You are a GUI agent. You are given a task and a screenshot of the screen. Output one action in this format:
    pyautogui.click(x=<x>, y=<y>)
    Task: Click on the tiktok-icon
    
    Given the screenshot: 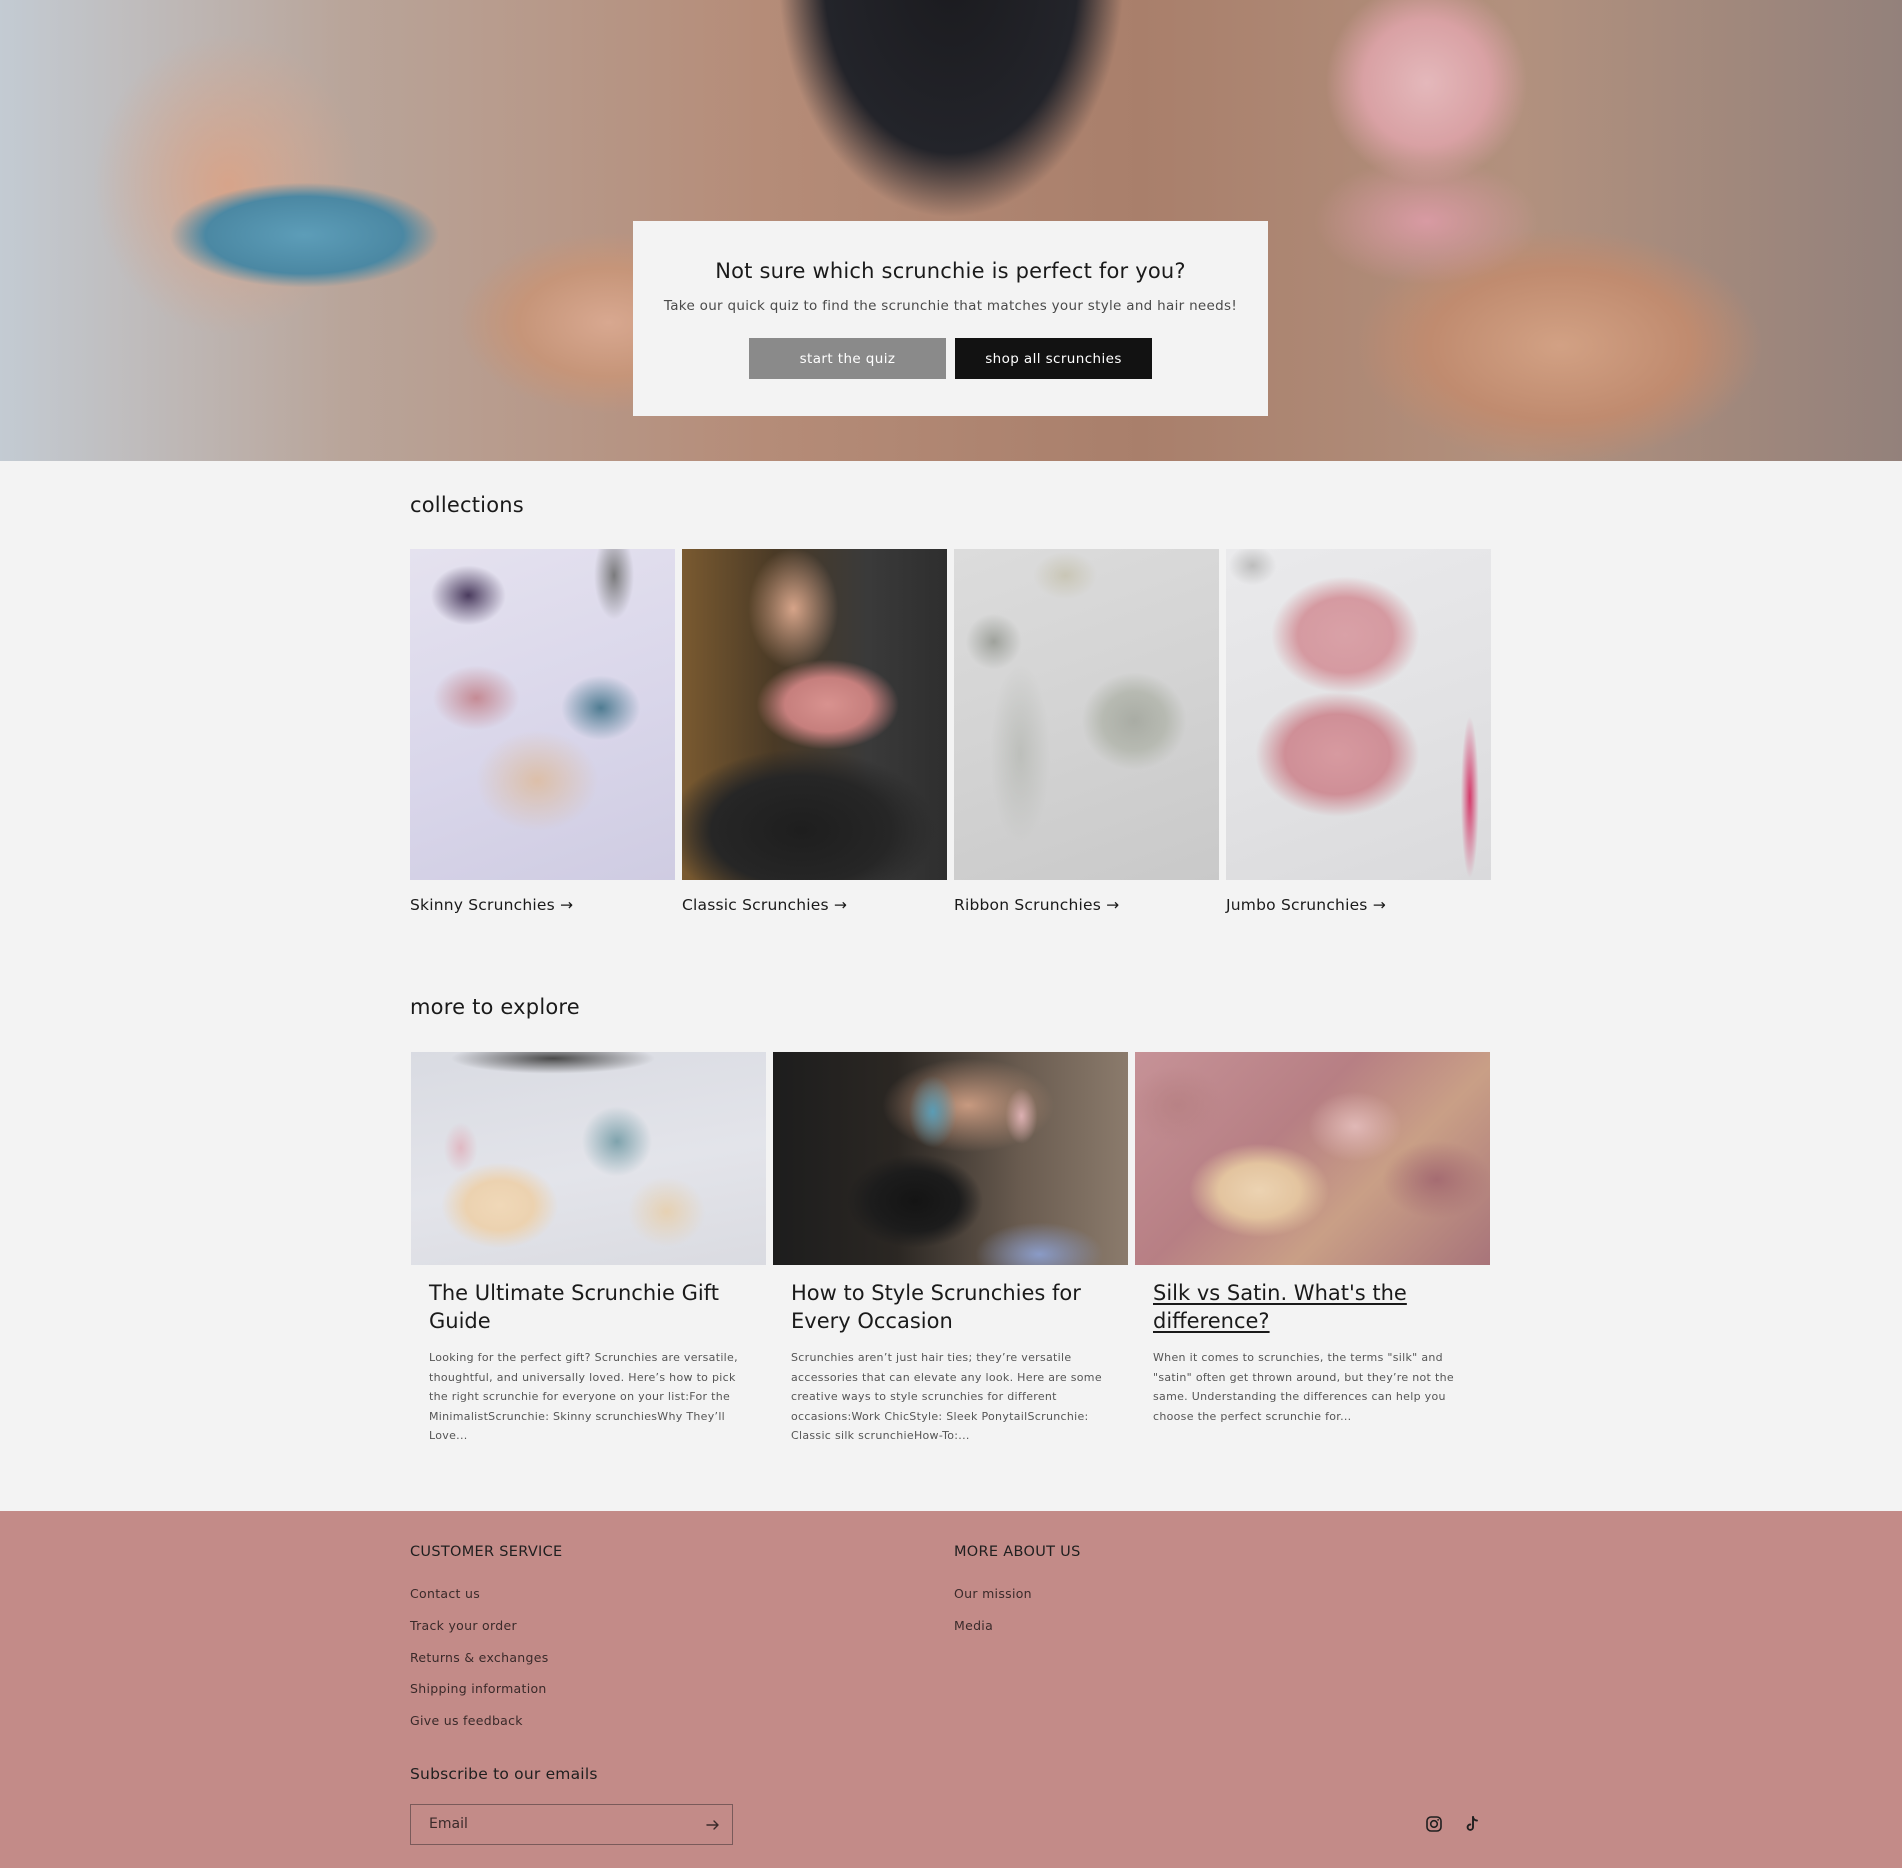 What is the action you would take?
    pyautogui.click(x=1472, y=1823)
    